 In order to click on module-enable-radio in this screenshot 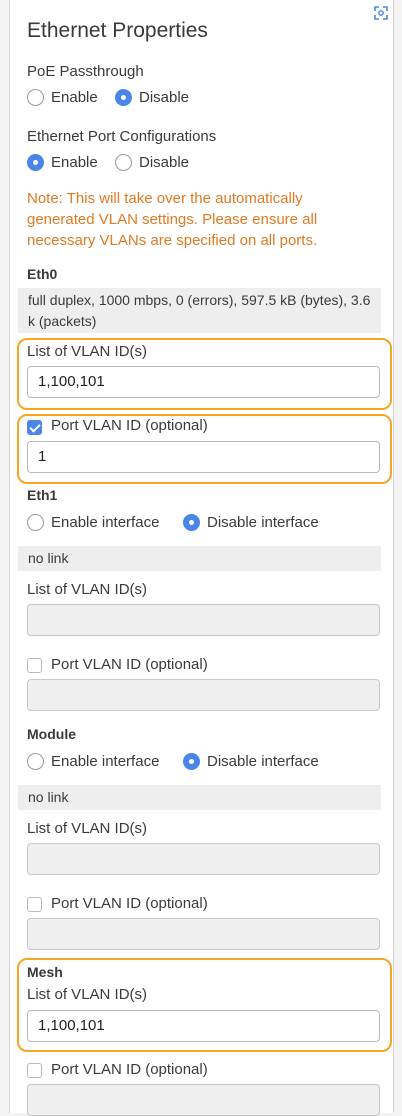, I will do `click(35, 761)`.